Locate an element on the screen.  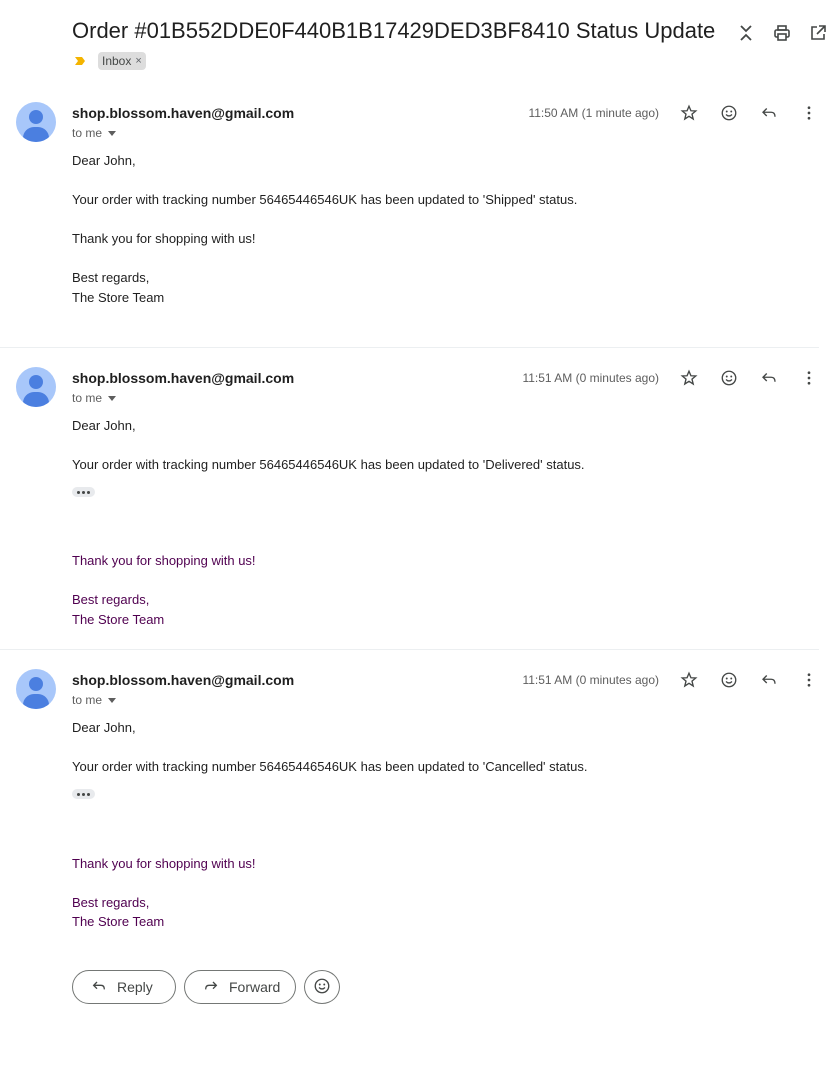
print-icon is located at coordinates (782, 33).